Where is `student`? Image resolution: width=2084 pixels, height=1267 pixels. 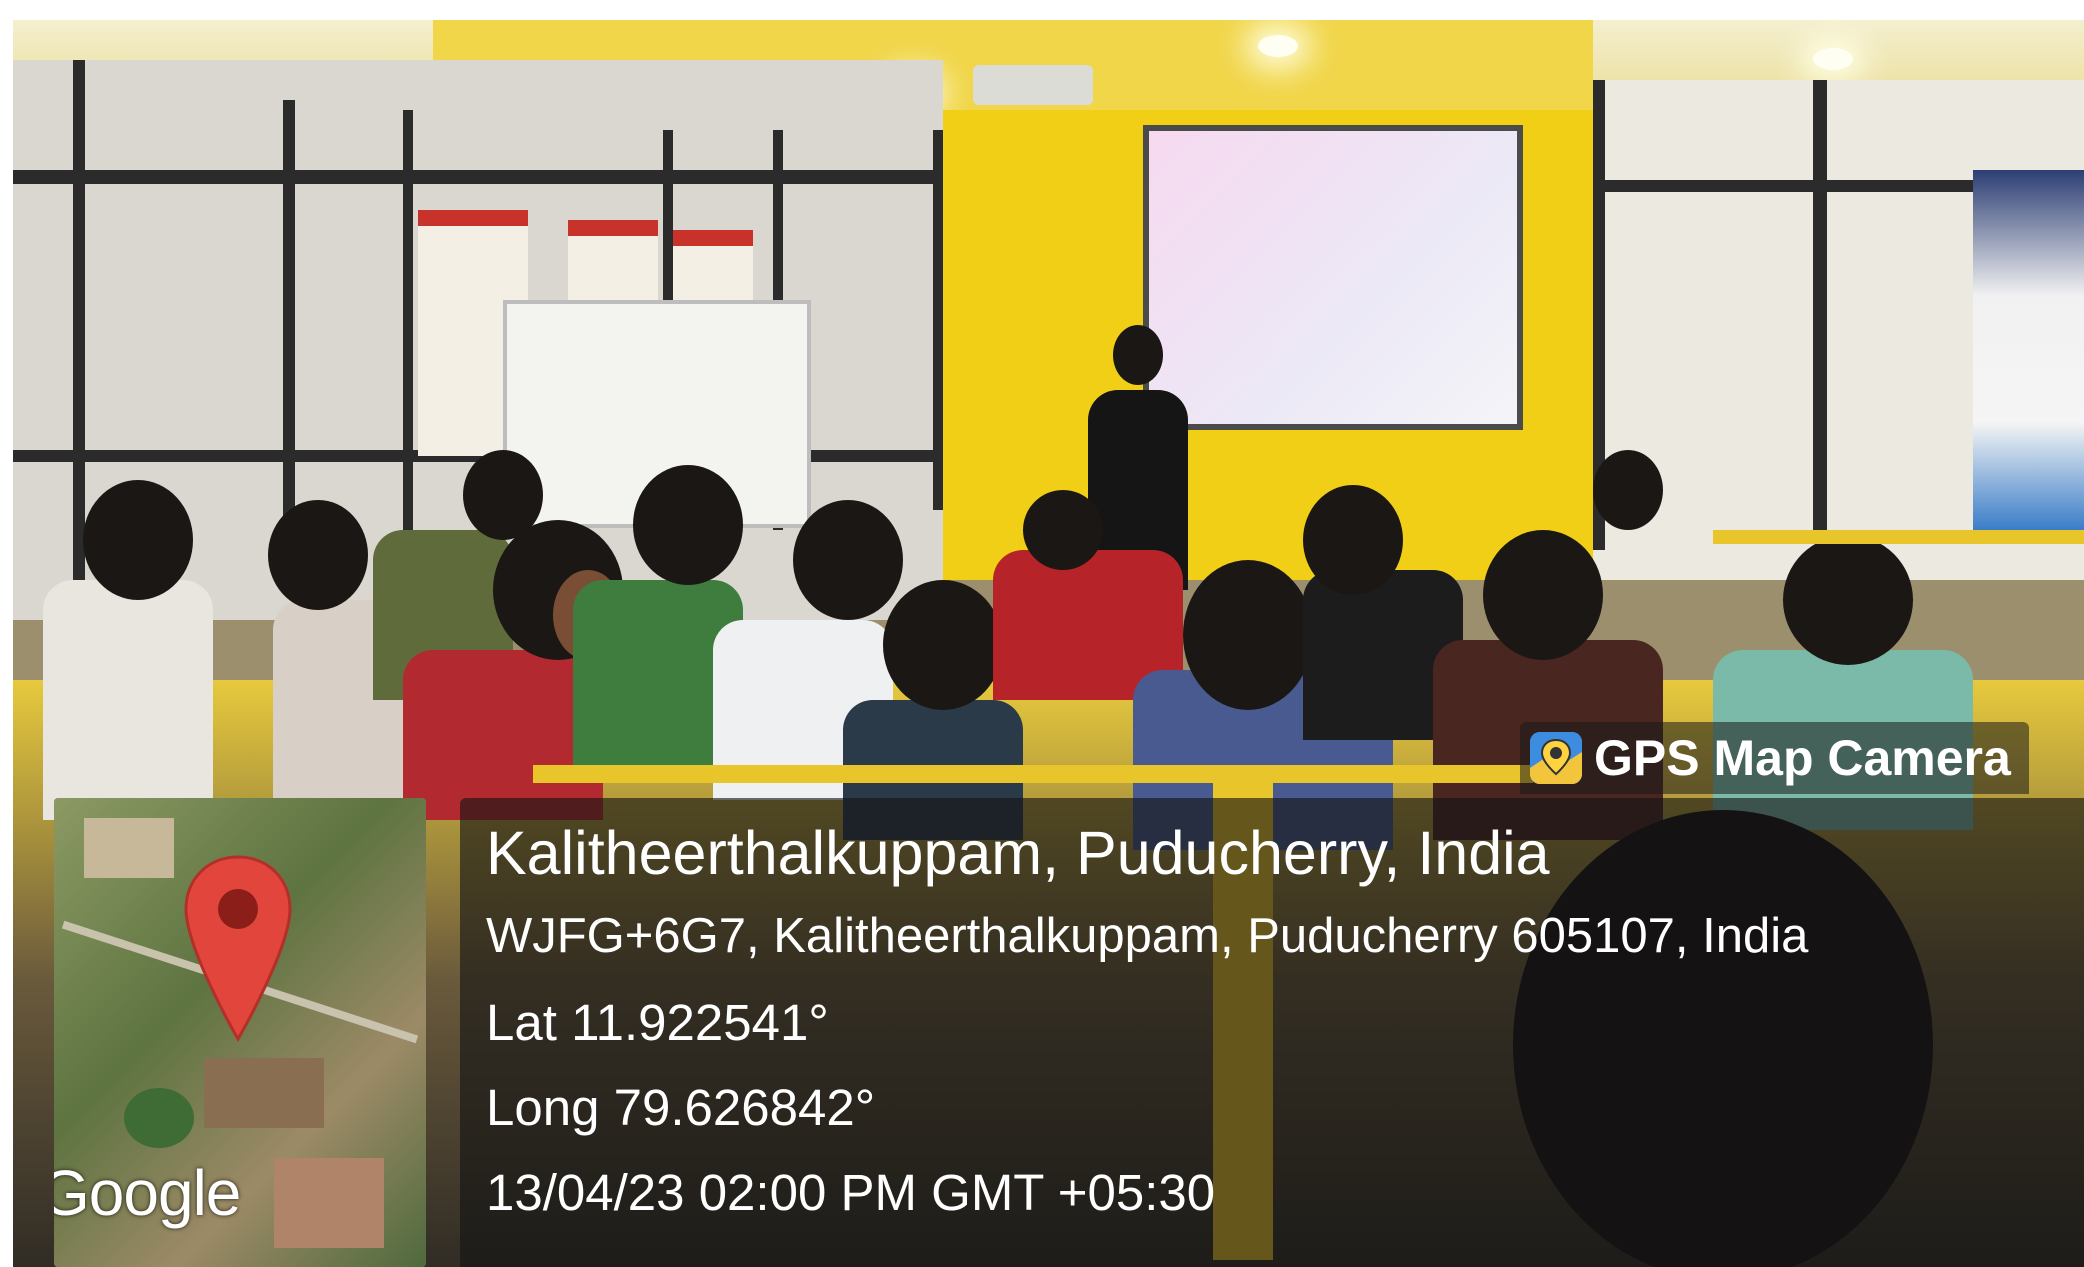
student is located at coordinates (128, 700).